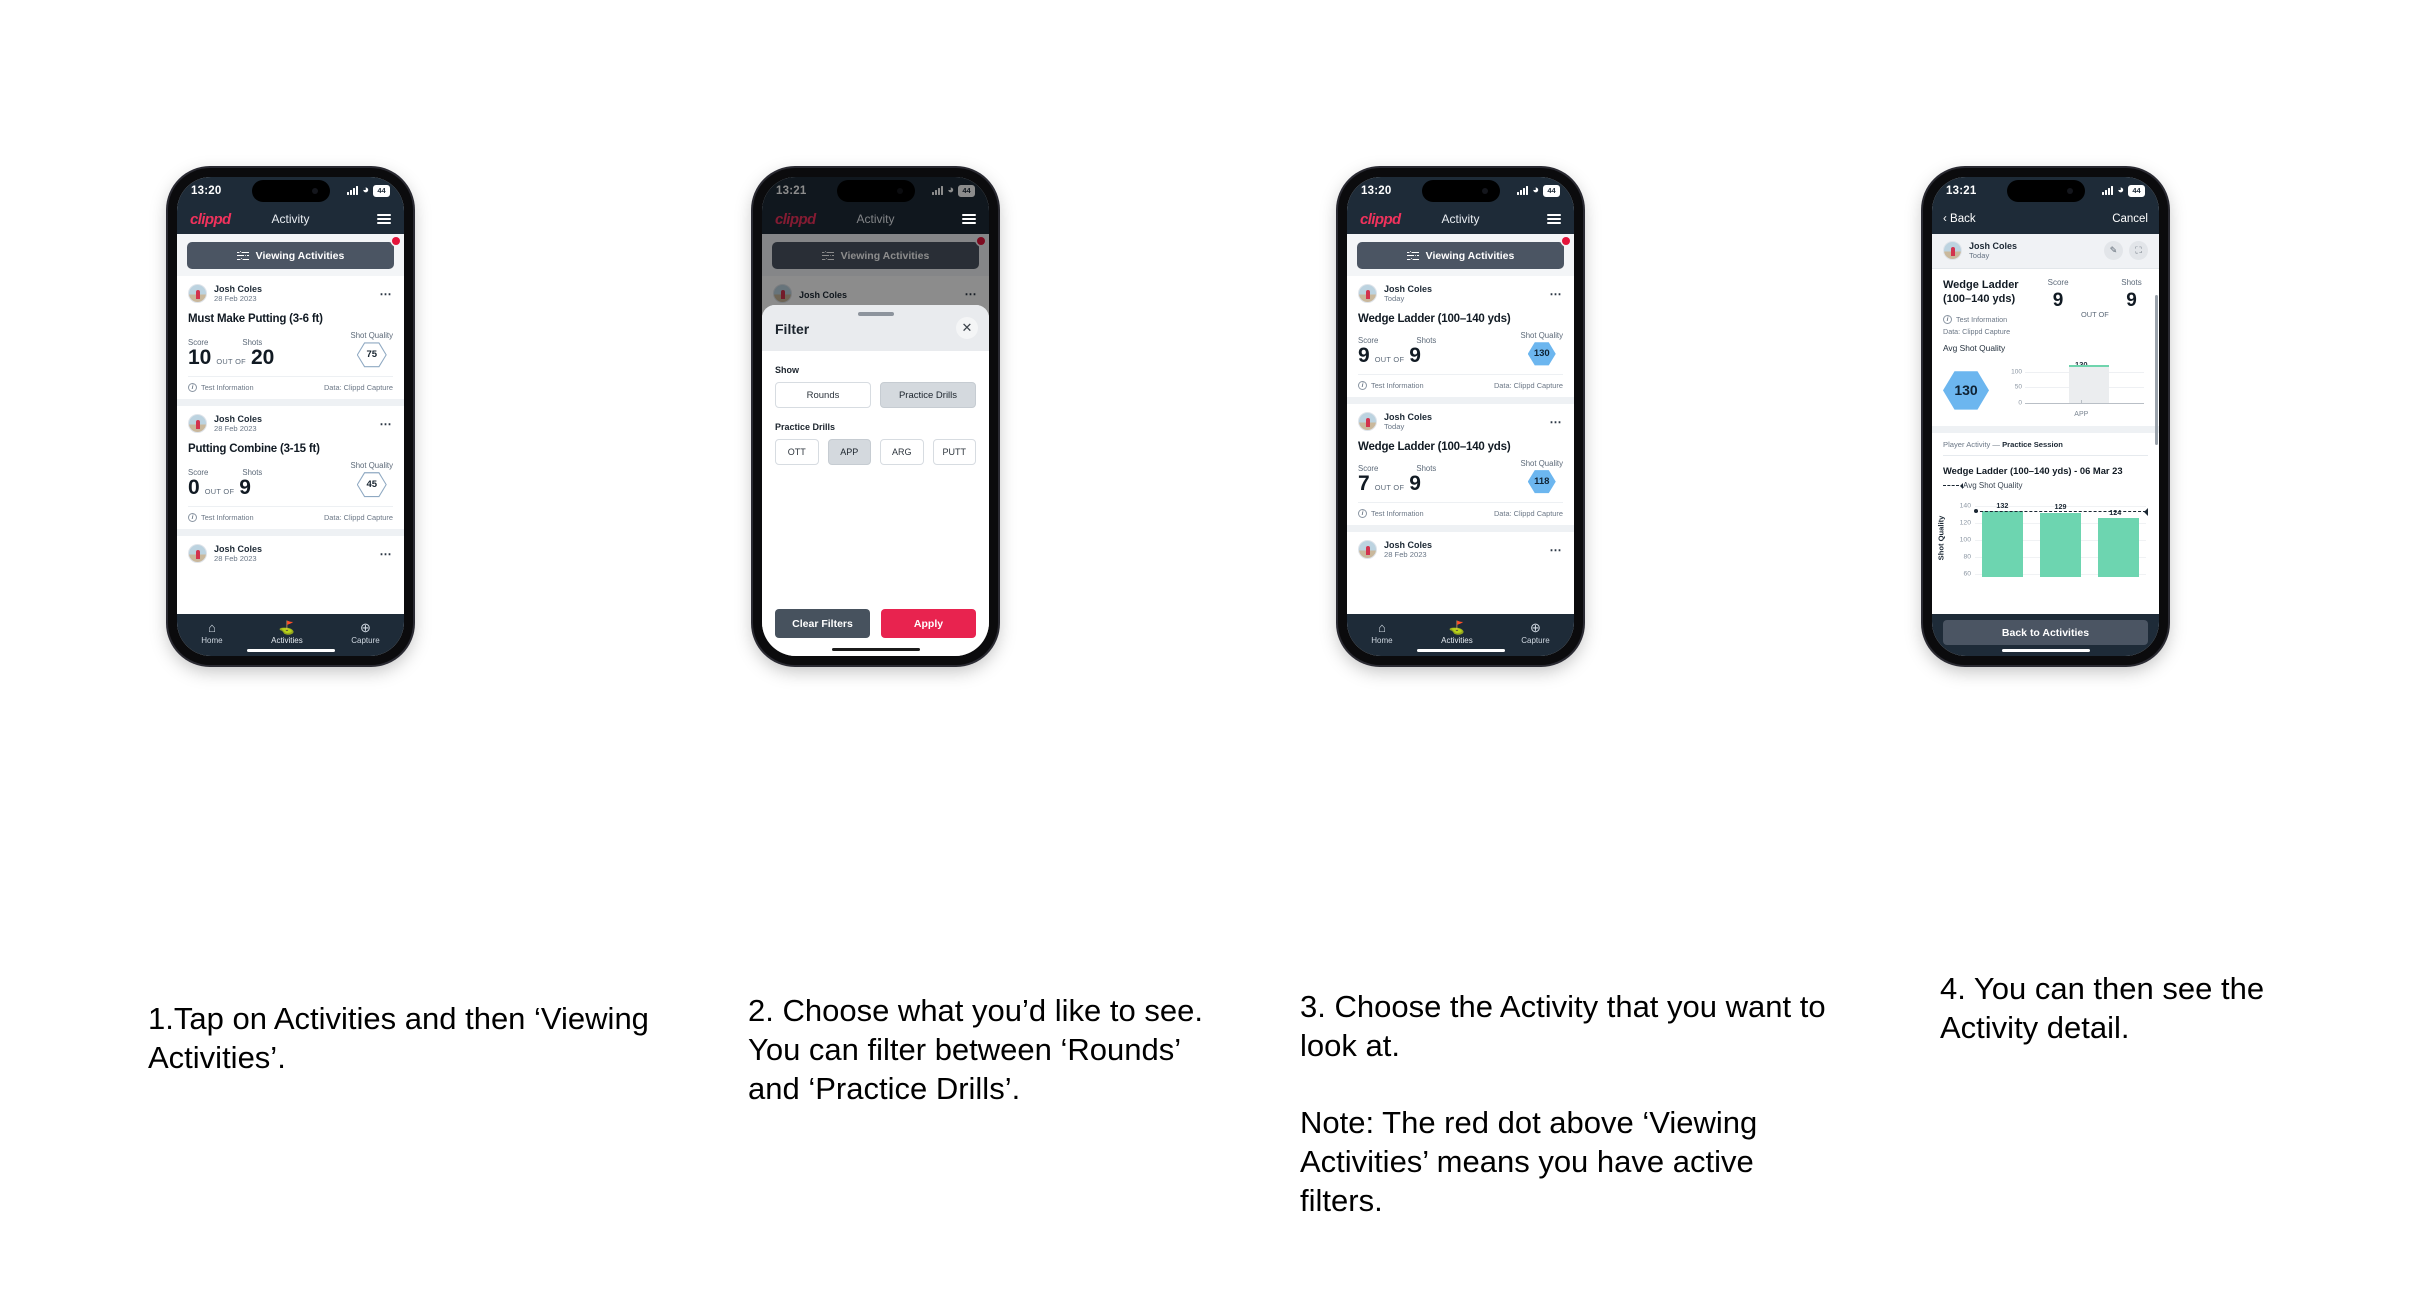 The width and height of the screenshot is (2423, 1303). I want to click on chip-practice-drills: Practice Drills, so click(928, 395).